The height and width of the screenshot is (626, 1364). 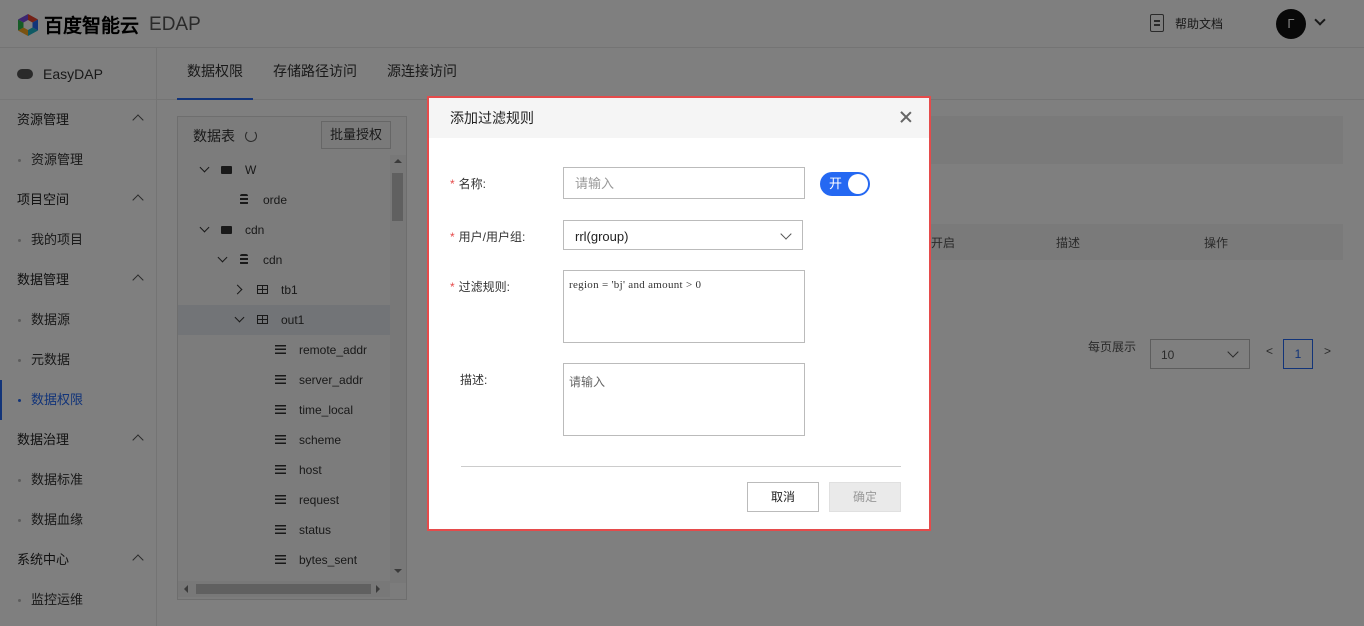 What do you see at coordinates (679, 118) in the screenshot?
I see `dialog-header: 添加过滤规则` at bounding box center [679, 118].